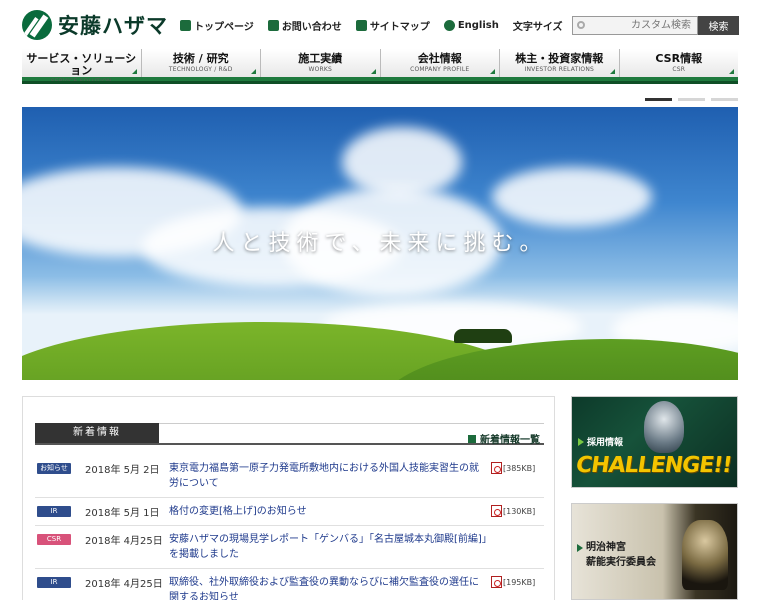 This screenshot has width=760, height=600. Describe the element at coordinates (616, 555) in the screenshot. I see `meiji-label: 明治神宮 薪能実行委員会` at that location.